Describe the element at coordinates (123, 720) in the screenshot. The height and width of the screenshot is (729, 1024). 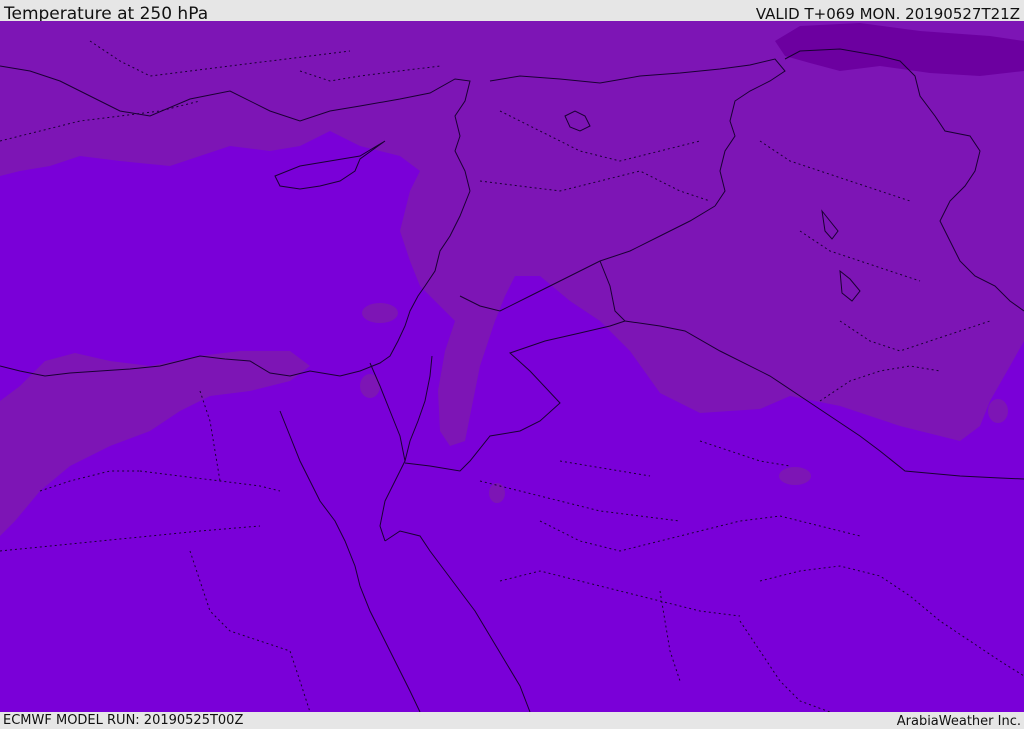
I see `model-run-label: ECMWF MODEL RUN: 20190525T00Z` at that location.